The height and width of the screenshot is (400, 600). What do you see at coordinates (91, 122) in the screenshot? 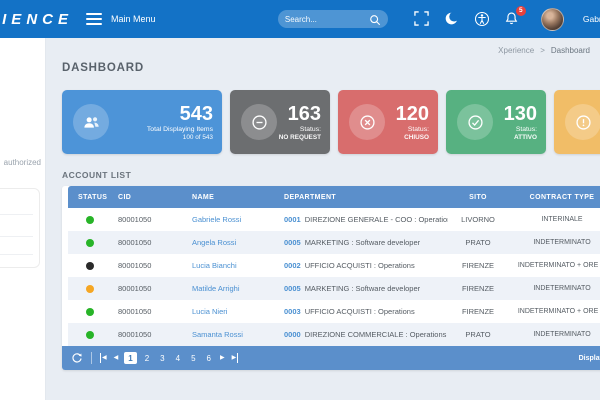
I see `users-icon` at bounding box center [91, 122].